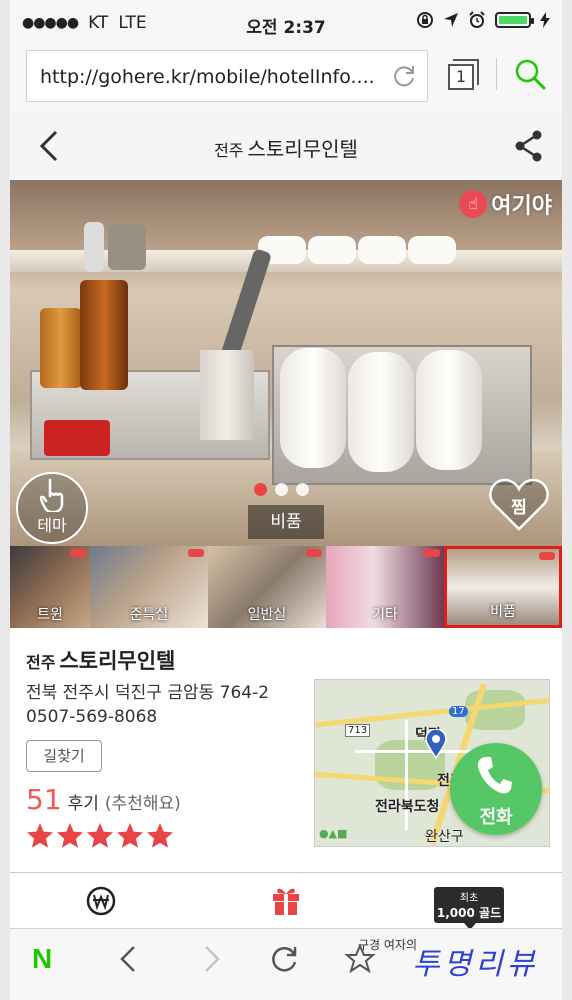 Image resolution: width=572 pixels, height=1000 pixels. Describe the element at coordinates (521, 206) in the screenshot. I see `brand-name: 여기야` at that location.